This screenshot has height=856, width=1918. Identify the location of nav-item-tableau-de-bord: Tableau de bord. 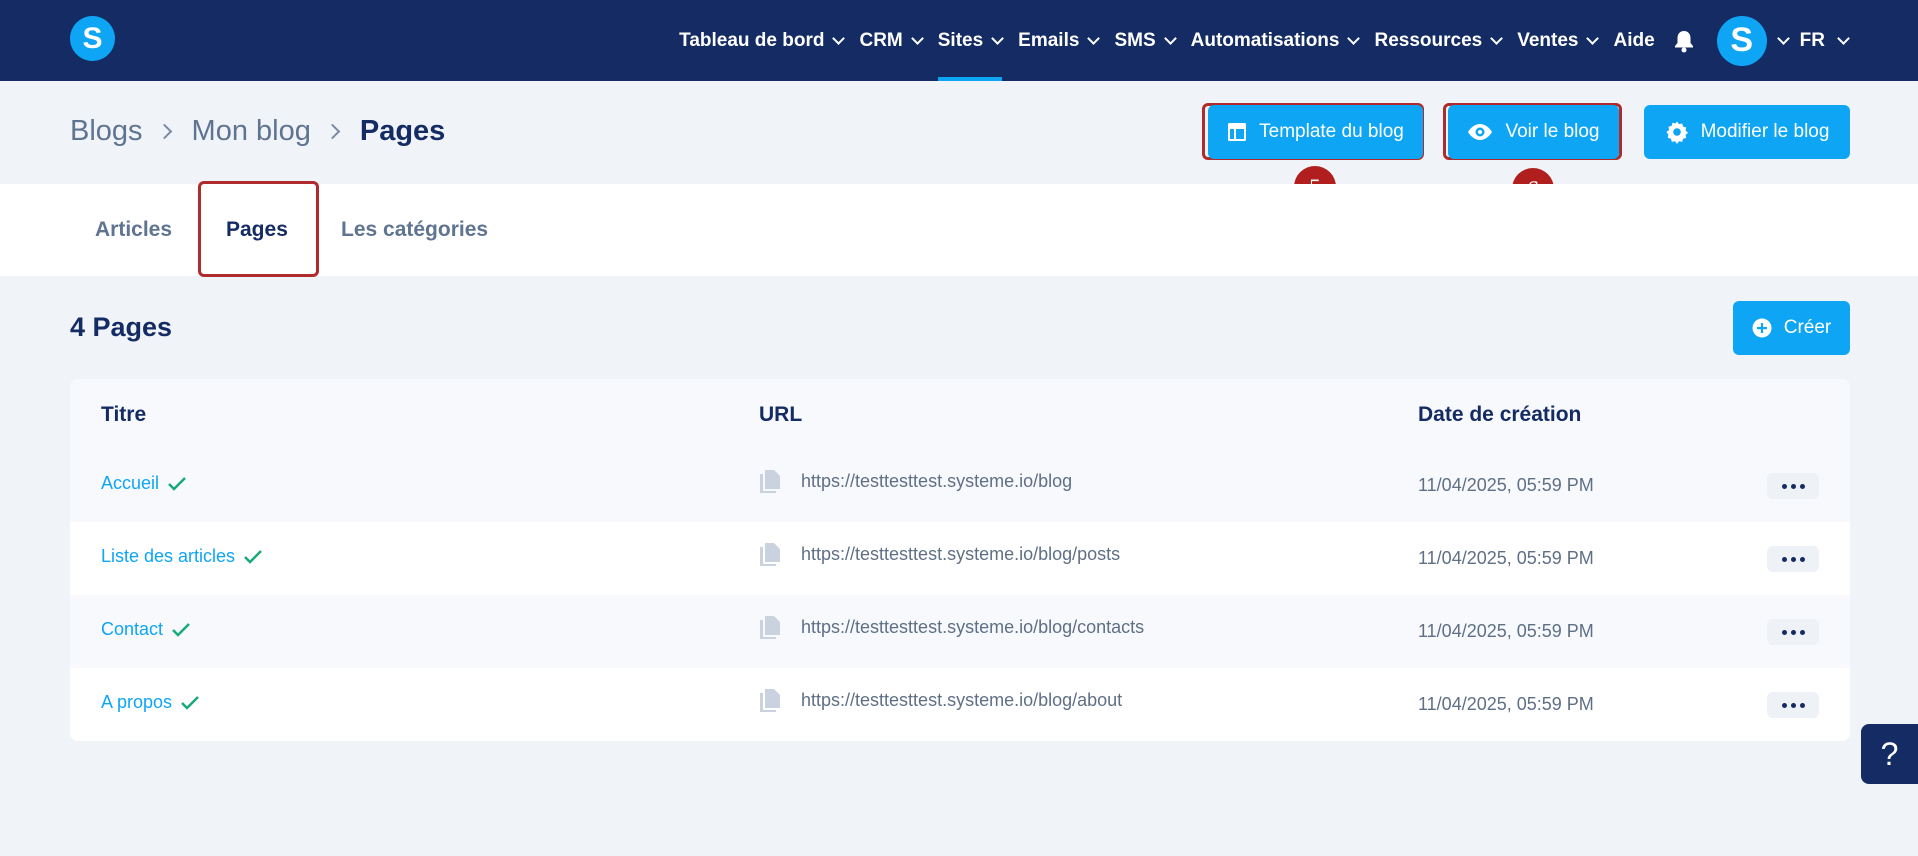
(761, 40).